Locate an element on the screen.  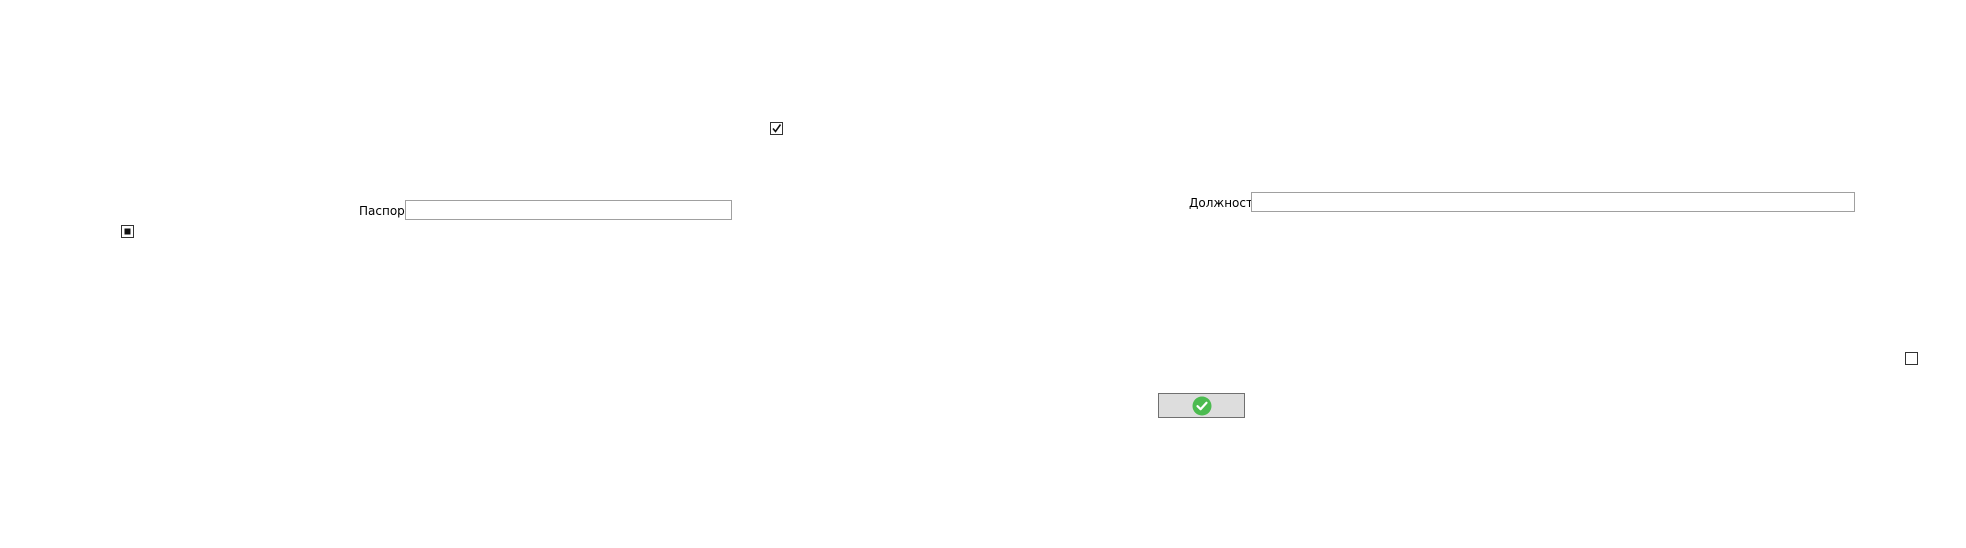
checkmark-icon is located at coordinates (777, 128).